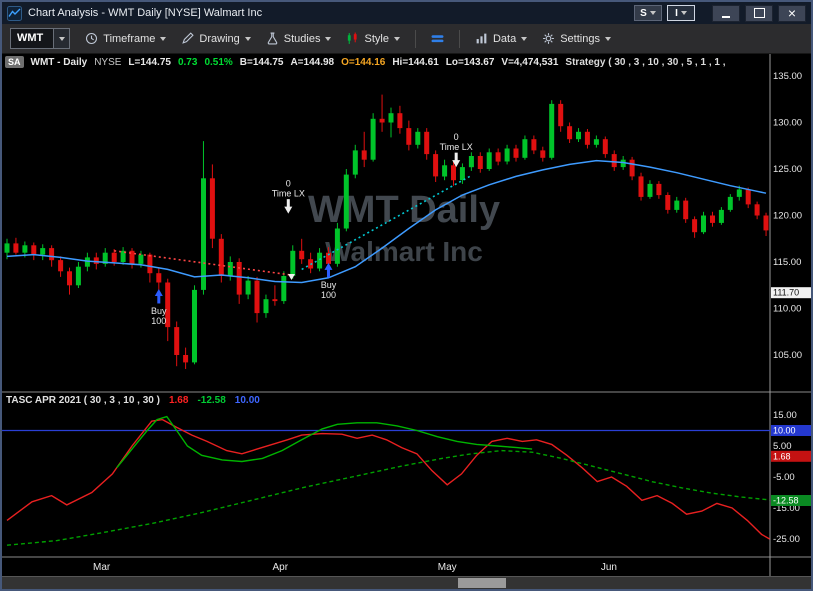  Describe the element at coordinates (91, 38) in the screenshot. I see `clock-icon` at that location.